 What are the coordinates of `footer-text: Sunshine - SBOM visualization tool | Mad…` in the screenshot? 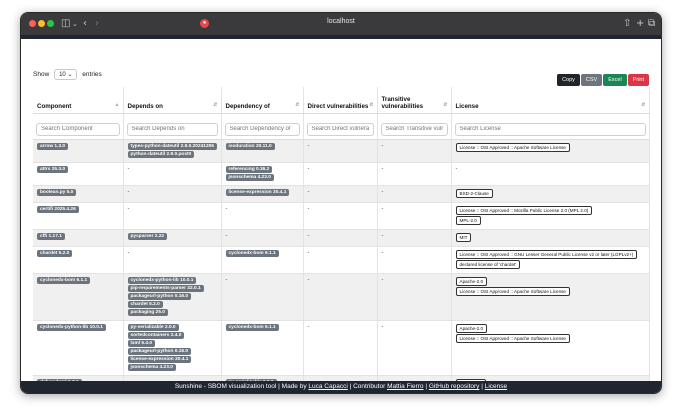 It's located at (241, 386).